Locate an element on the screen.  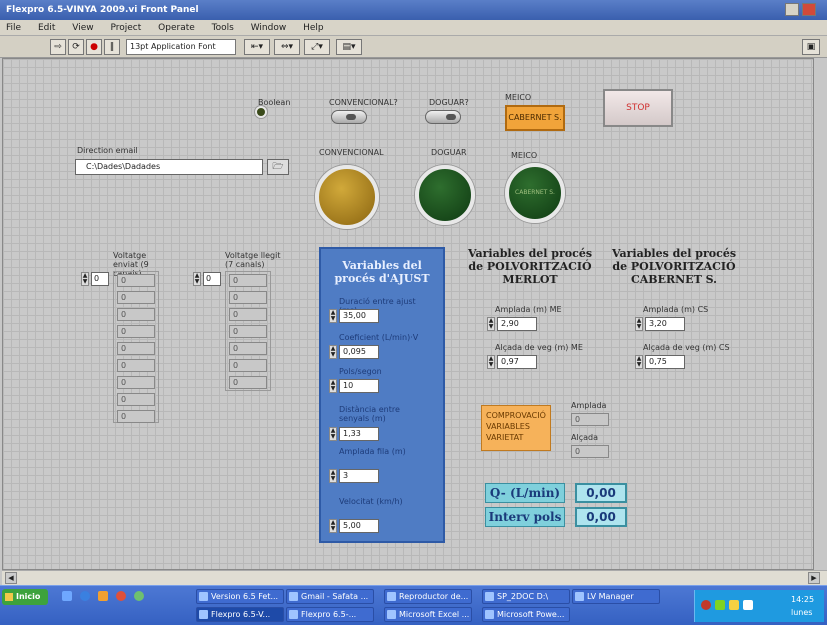
boolean-label: Boolean is located at coordinates (274, 102).